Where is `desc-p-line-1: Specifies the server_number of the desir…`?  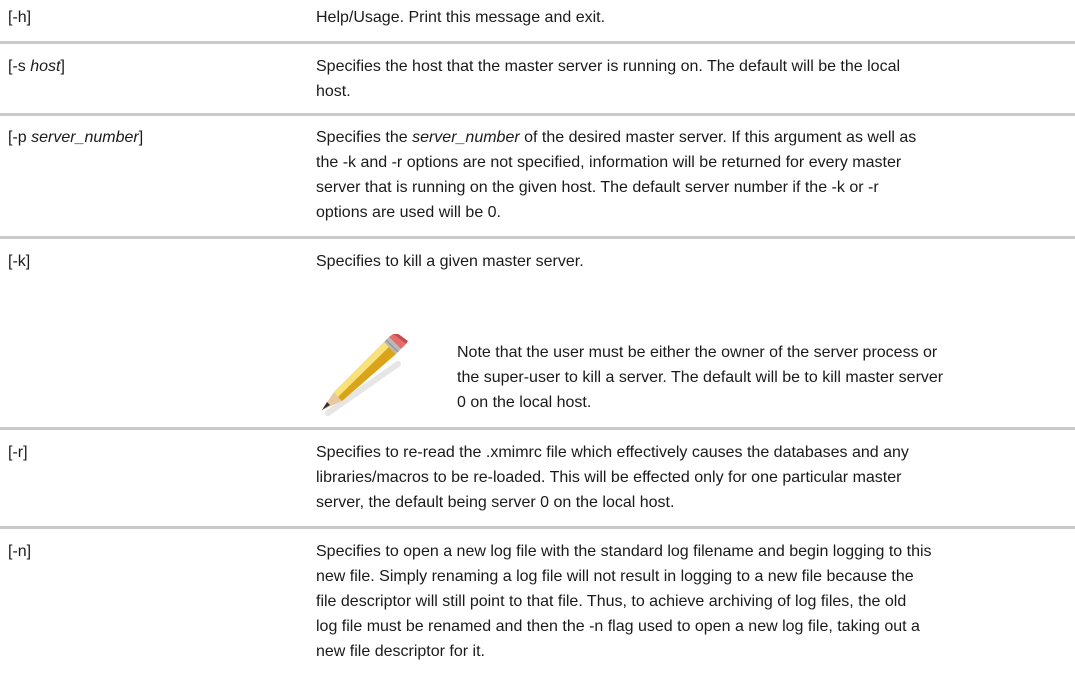 desc-p-line-1: Specifies the server_number of the desir… is located at coordinates (616, 137).